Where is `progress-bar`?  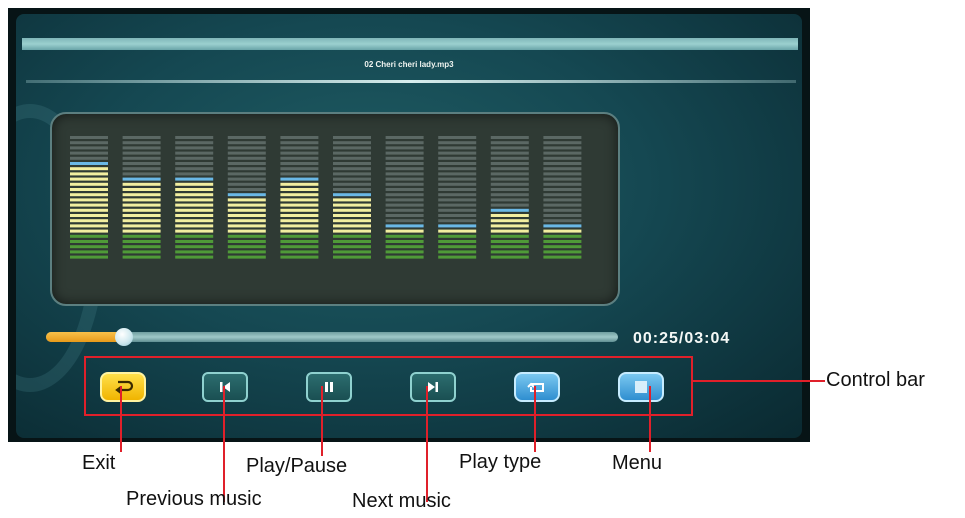
progress-bar is located at coordinates (332, 337).